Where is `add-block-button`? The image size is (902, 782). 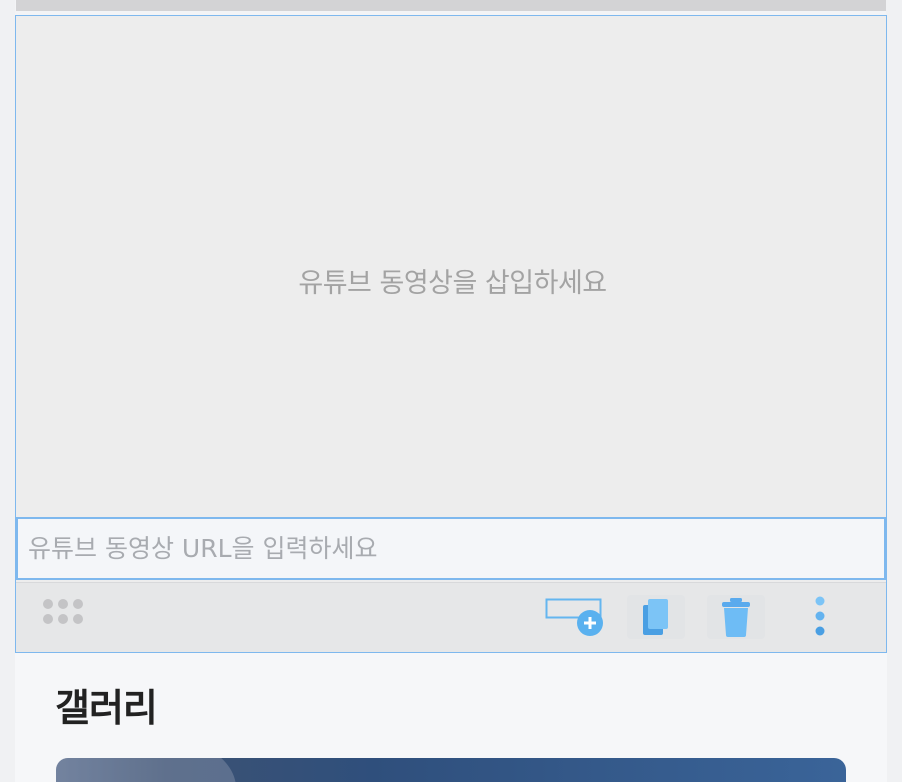 add-block-button is located at coordinates (574, 617).